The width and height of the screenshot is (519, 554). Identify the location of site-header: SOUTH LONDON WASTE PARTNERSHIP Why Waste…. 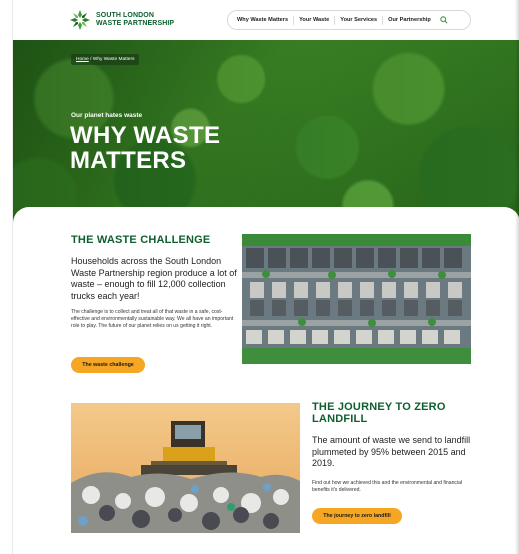
(266, 20).